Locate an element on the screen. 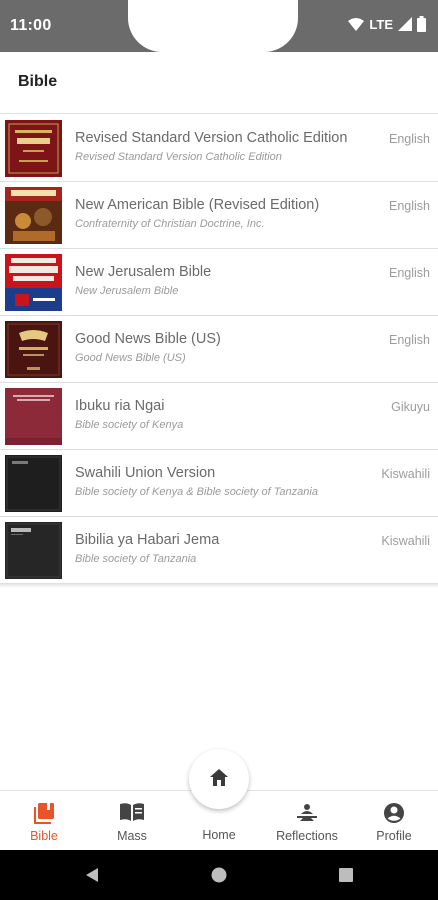 Image resolution: width=438 pixels, height=900 pixels. nav-mass: Mass is located at coordinates (132, 821).